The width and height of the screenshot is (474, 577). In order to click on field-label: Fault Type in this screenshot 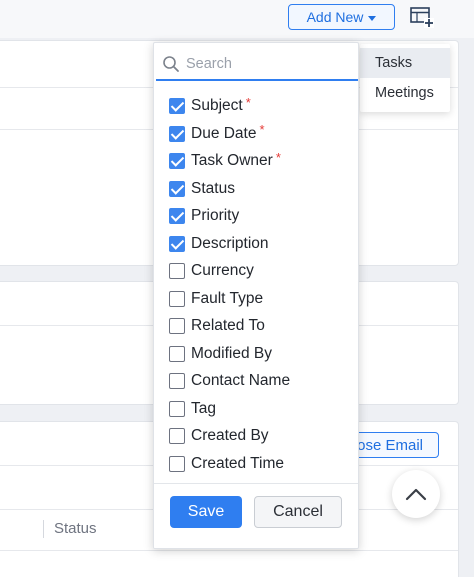, I will do `click(227, 298)`.